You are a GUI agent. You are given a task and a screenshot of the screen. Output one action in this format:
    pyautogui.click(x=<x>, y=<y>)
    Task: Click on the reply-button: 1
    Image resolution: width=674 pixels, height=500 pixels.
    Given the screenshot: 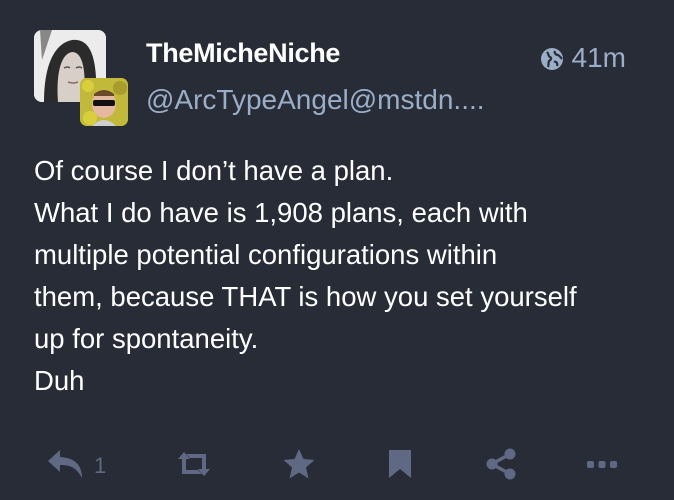 What is the action you would take?
    pyautogui.click(x=76, y=464)
    